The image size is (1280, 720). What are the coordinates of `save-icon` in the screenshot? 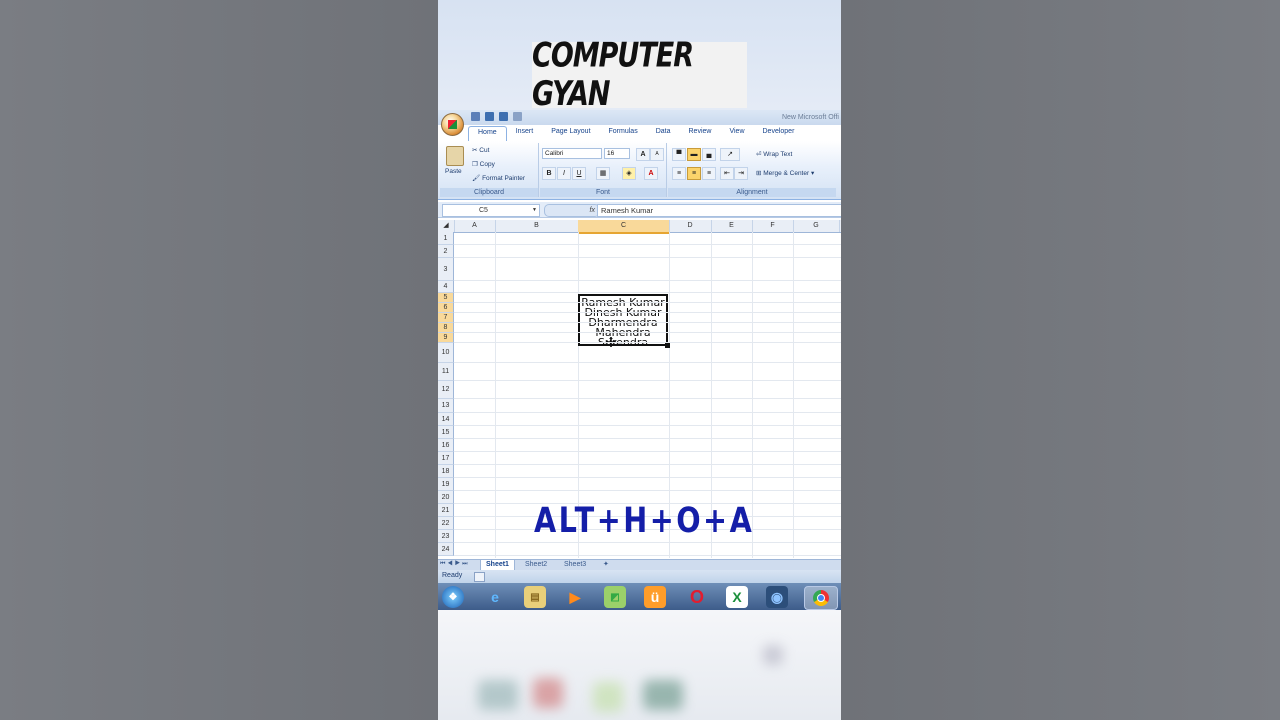 It's located at (475, 116).